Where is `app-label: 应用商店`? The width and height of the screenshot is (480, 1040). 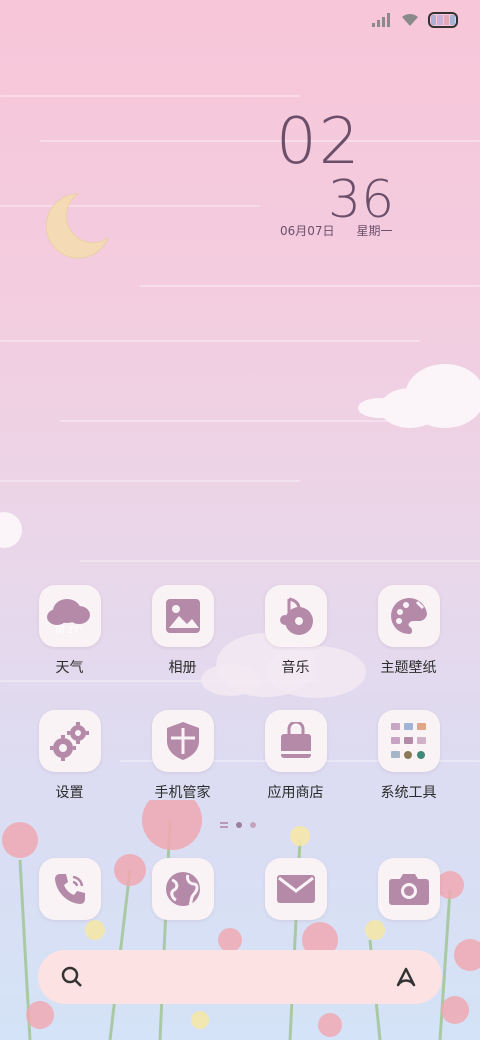 app-label: 应用商店 is located at coordinates (295, 793).